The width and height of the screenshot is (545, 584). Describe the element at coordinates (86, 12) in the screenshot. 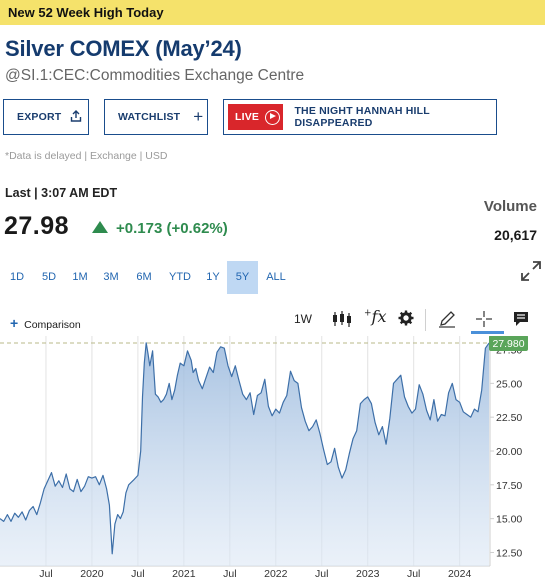

I see `banner-text: New 52 Week High Today` at that location.